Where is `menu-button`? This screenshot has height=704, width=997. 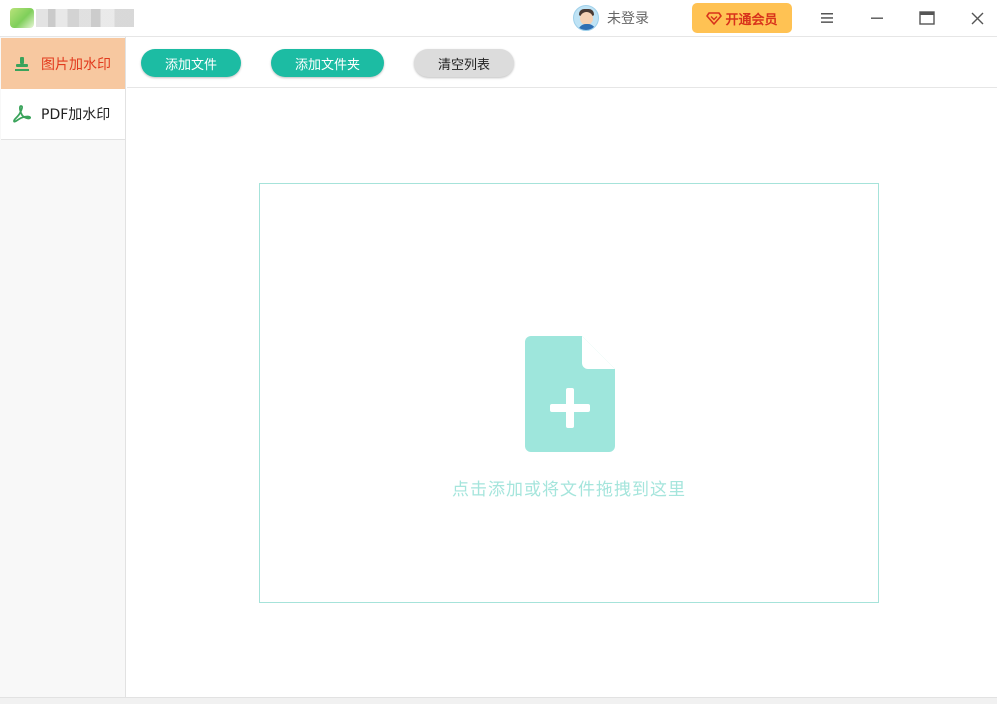
menu-button is located at coordinates (827, 18).